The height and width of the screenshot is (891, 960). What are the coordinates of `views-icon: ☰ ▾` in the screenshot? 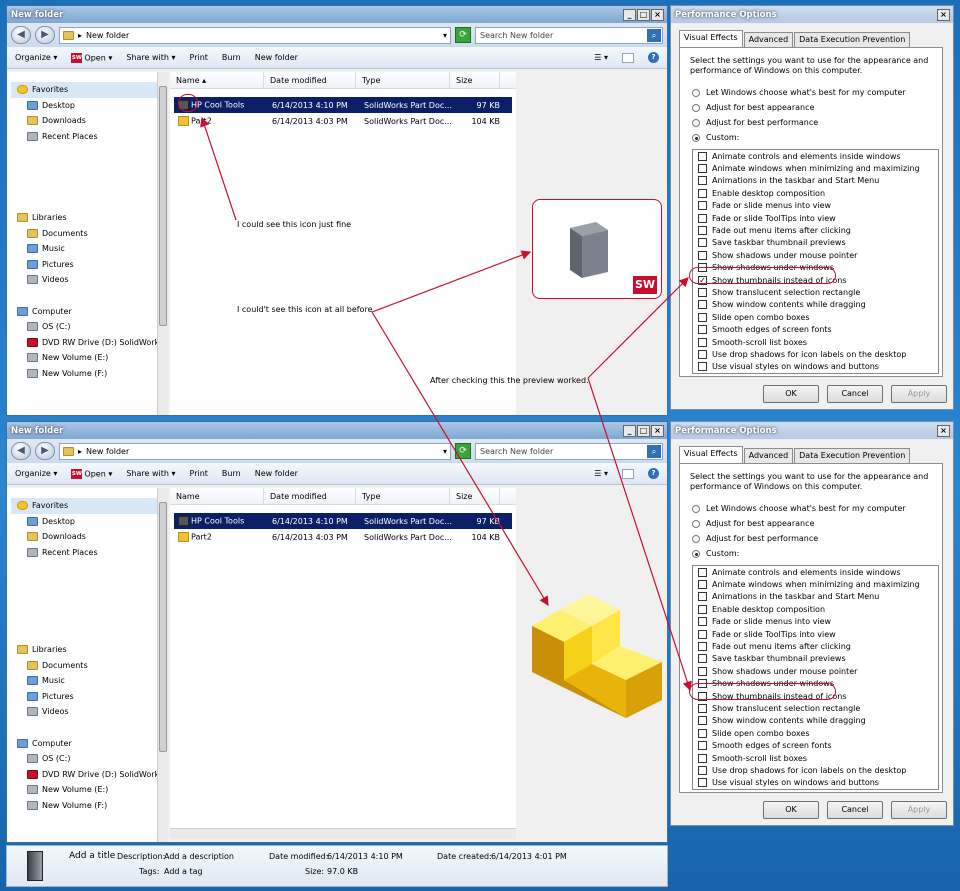 It's located at (601, 57).